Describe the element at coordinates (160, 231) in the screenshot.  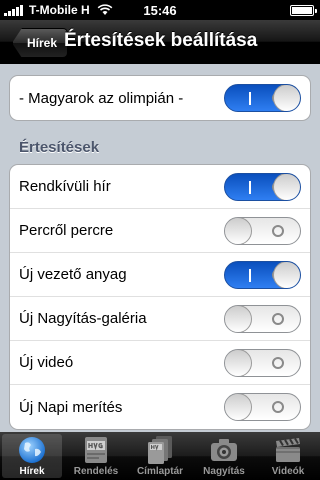
I see `notification-row-minute-by-minute: Percről percre` at that location.